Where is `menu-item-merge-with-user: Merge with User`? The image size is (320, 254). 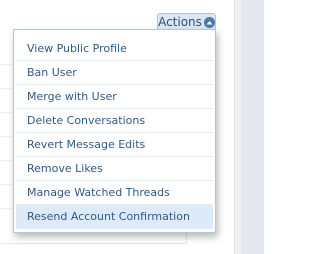 menu-item-merge-with-user: Merge with User is located at coordinates (114, 97).